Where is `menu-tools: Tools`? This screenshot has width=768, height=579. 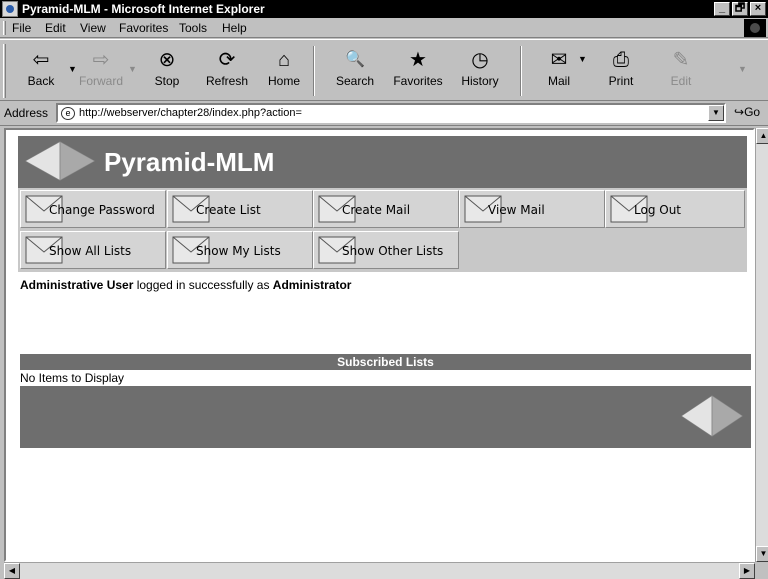 menu-tools: Tools is located at coordinates (193, 28).